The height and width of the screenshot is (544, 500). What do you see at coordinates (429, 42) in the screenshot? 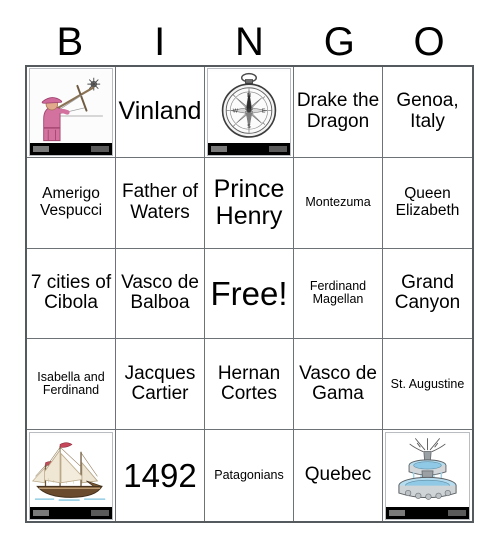
I see `header-letter-o: O` at bounding box center [429, 42].